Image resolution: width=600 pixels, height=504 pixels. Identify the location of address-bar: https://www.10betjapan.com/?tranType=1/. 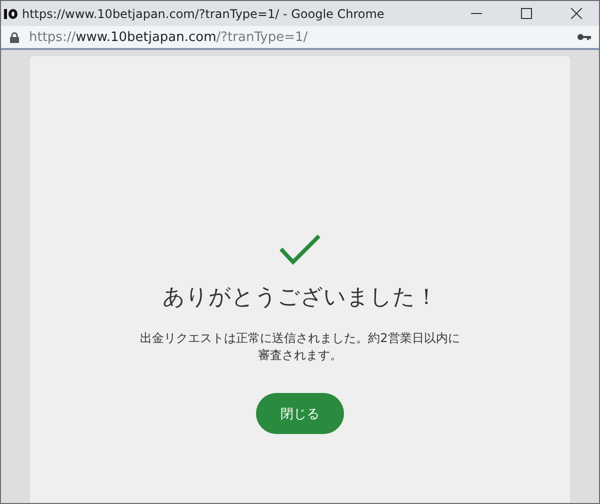
(300, 38).